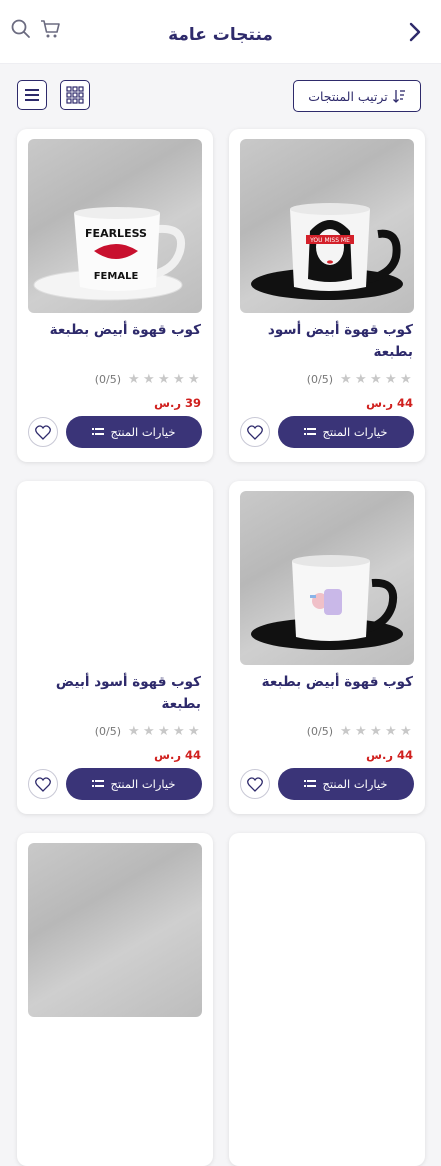 The width and height of the screenshot is (441, 1166). Describe the element at coordinates (327, 251) in the screenshot. I see `mug-image: YOU MISS ME` at that location.